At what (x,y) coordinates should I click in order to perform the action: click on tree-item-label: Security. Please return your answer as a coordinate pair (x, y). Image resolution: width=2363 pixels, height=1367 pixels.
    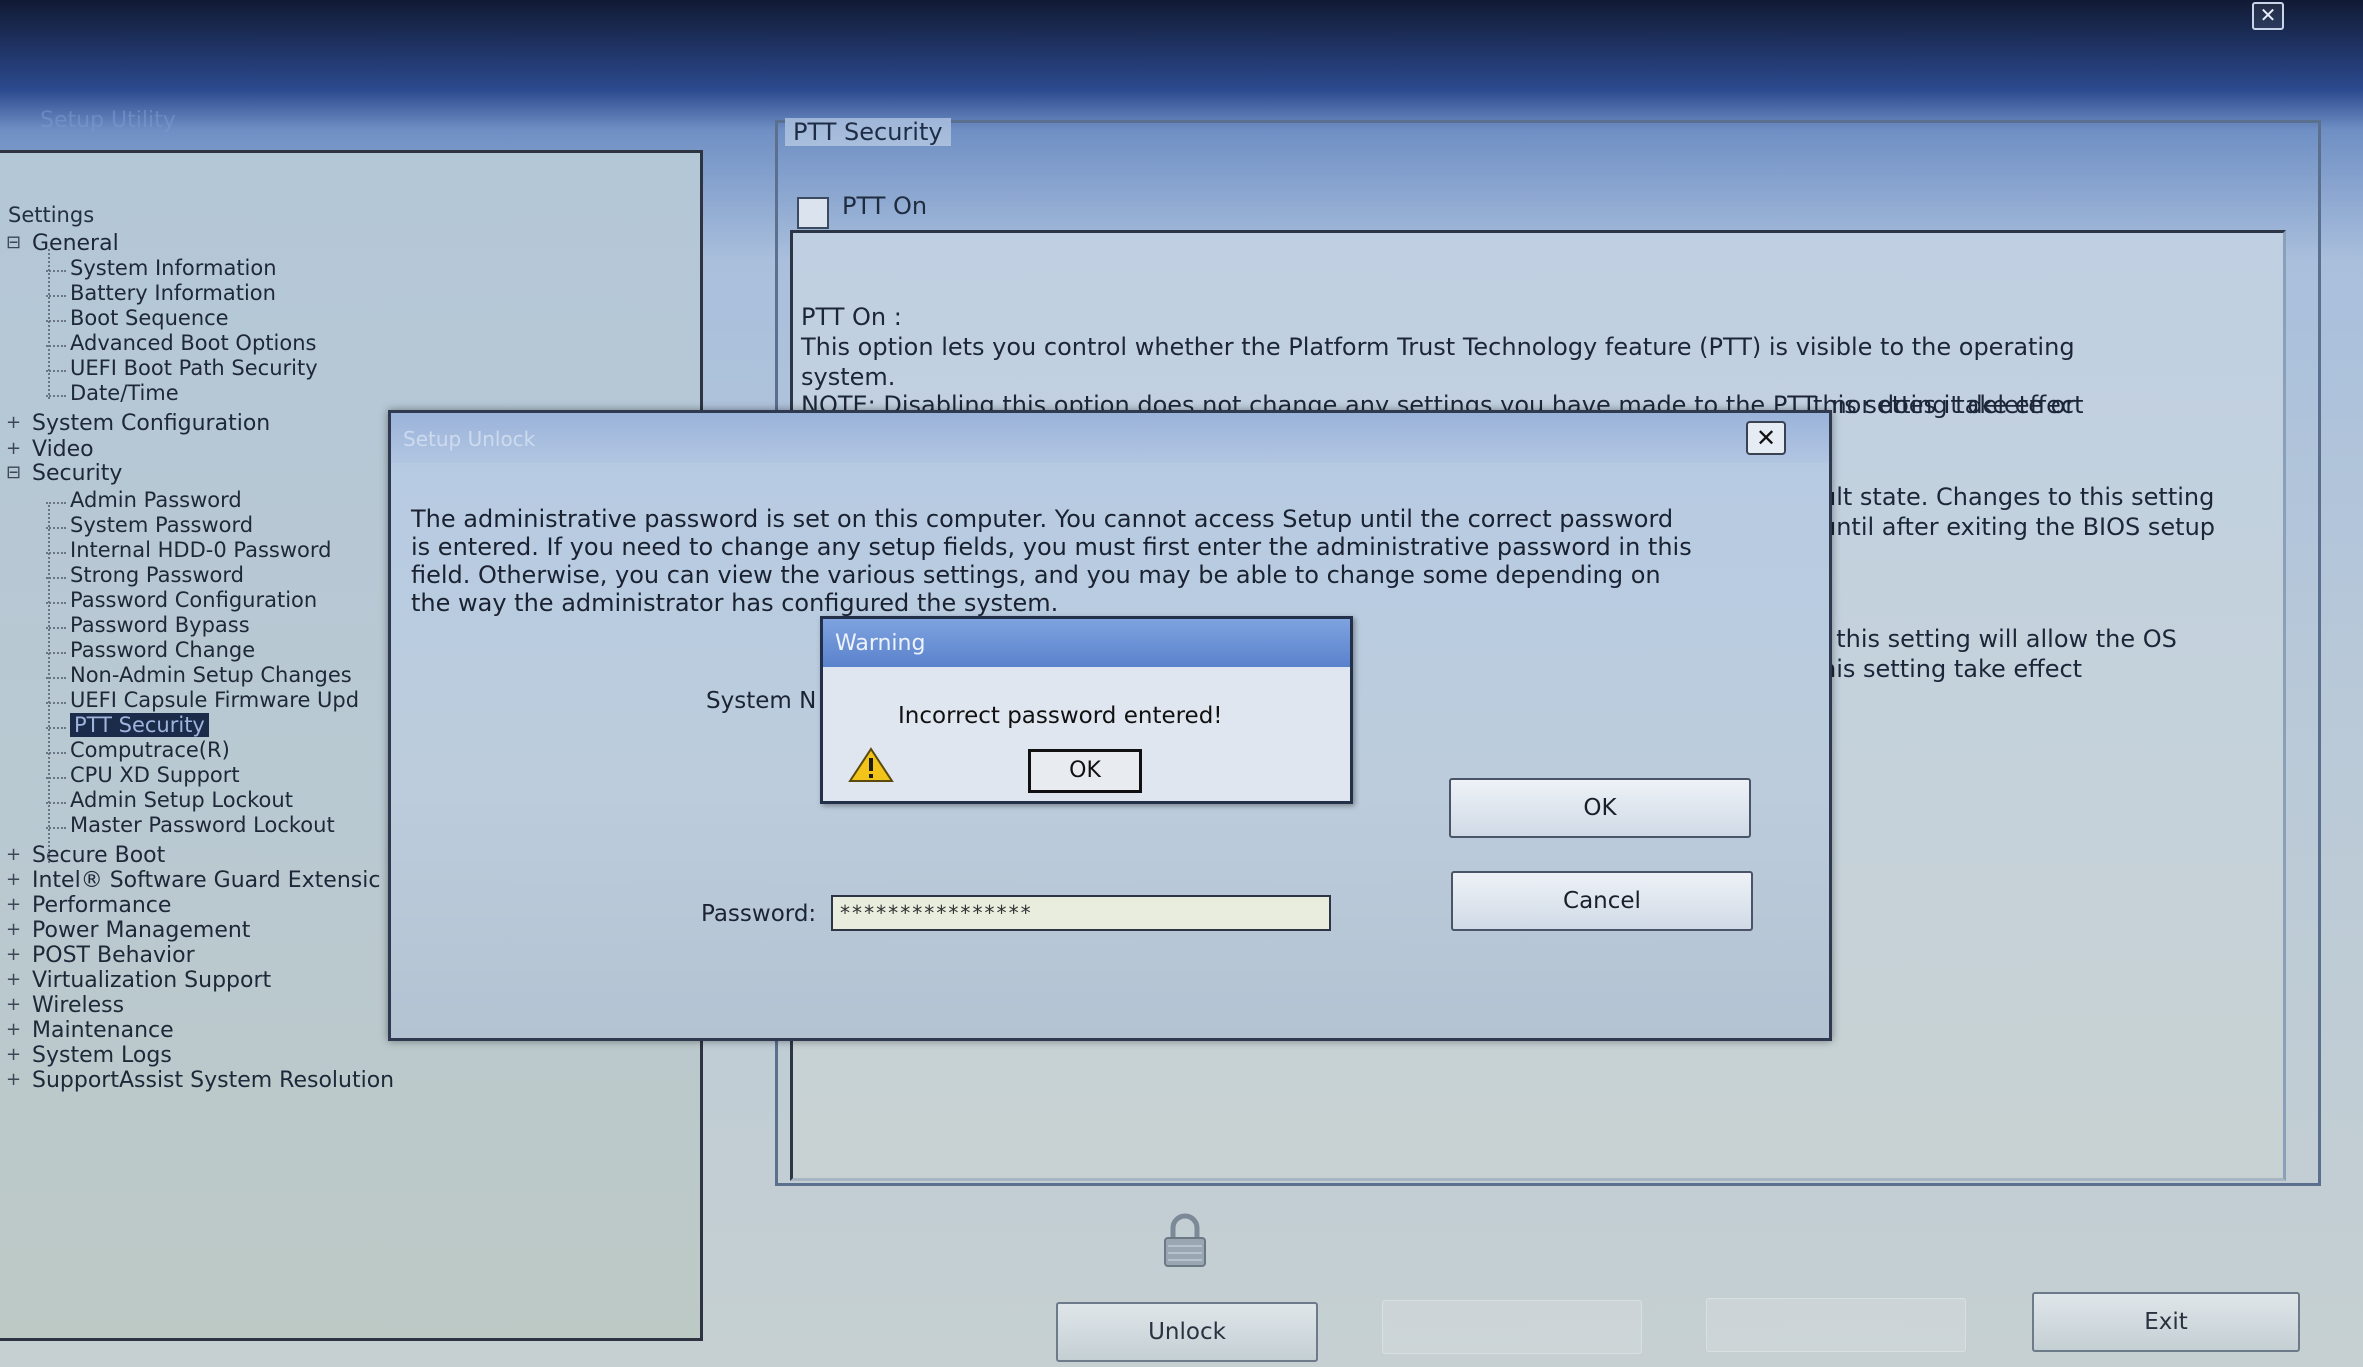
    Looking at the image, I should click on (77, 473).